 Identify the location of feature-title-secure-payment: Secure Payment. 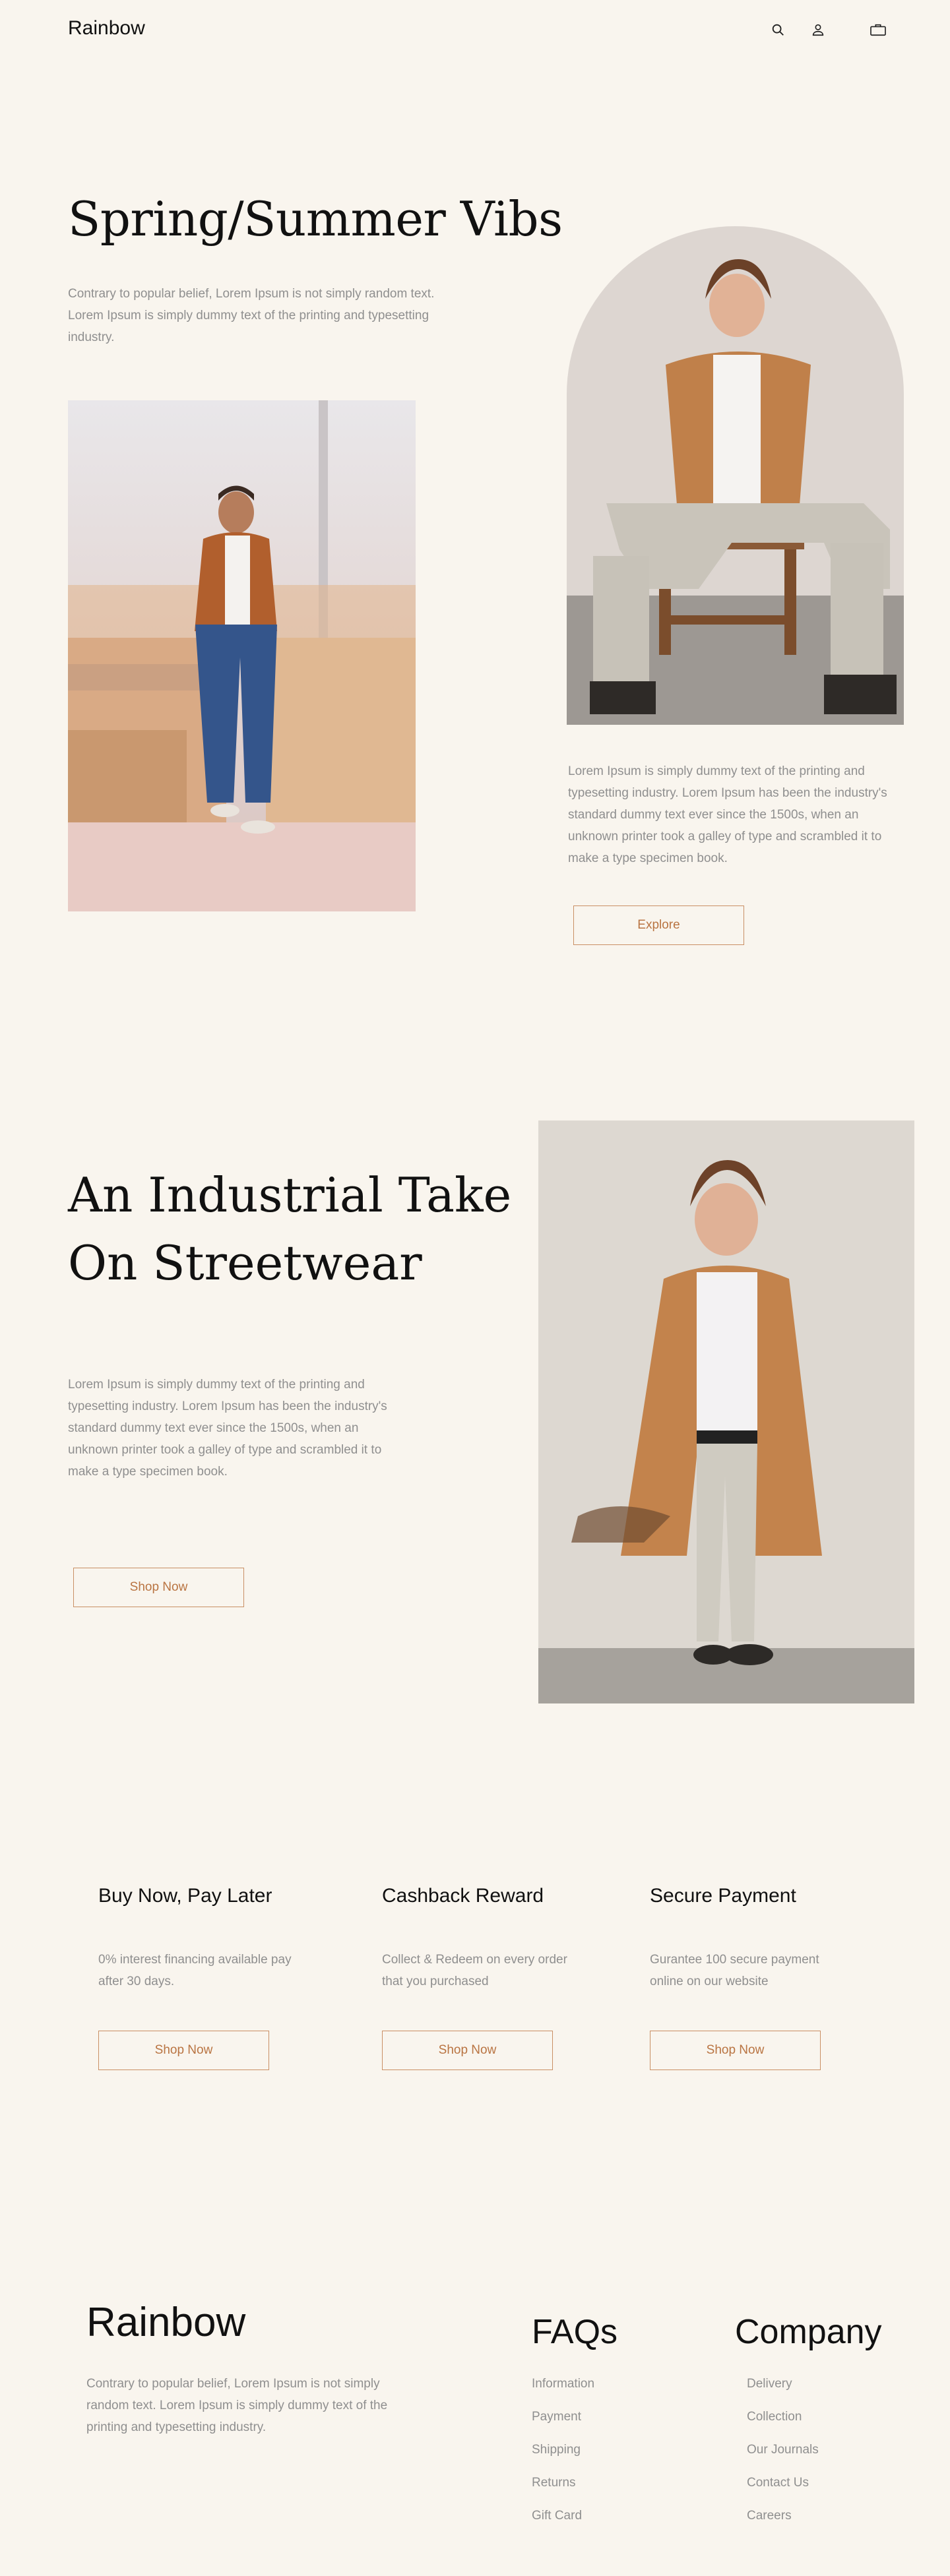
(723, 1896).